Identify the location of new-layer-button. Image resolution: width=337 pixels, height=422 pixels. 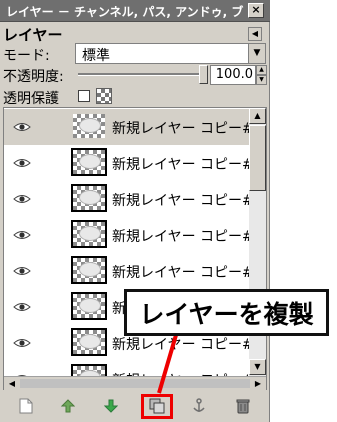
(26, 406).